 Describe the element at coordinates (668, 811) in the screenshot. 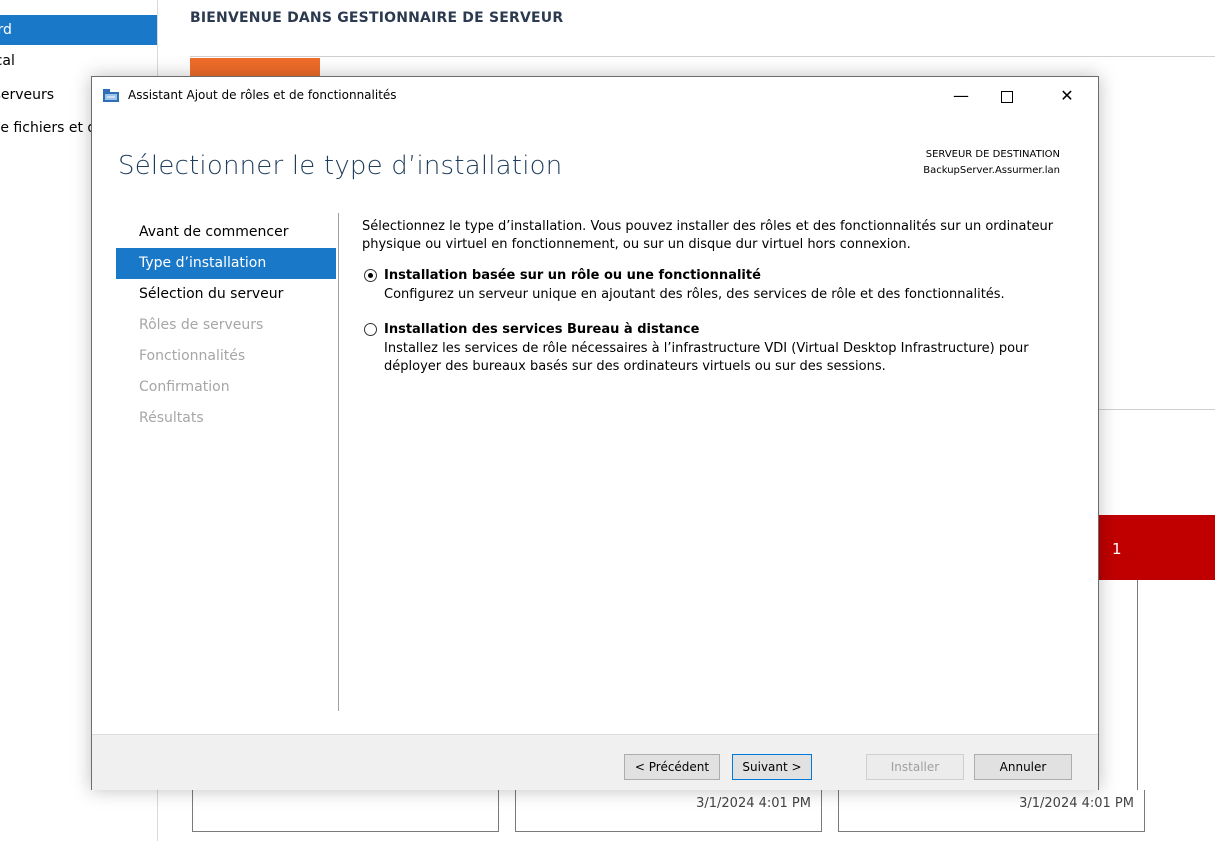

I see `server-card-2: 3/1/2024 4:01 PM` at that location.